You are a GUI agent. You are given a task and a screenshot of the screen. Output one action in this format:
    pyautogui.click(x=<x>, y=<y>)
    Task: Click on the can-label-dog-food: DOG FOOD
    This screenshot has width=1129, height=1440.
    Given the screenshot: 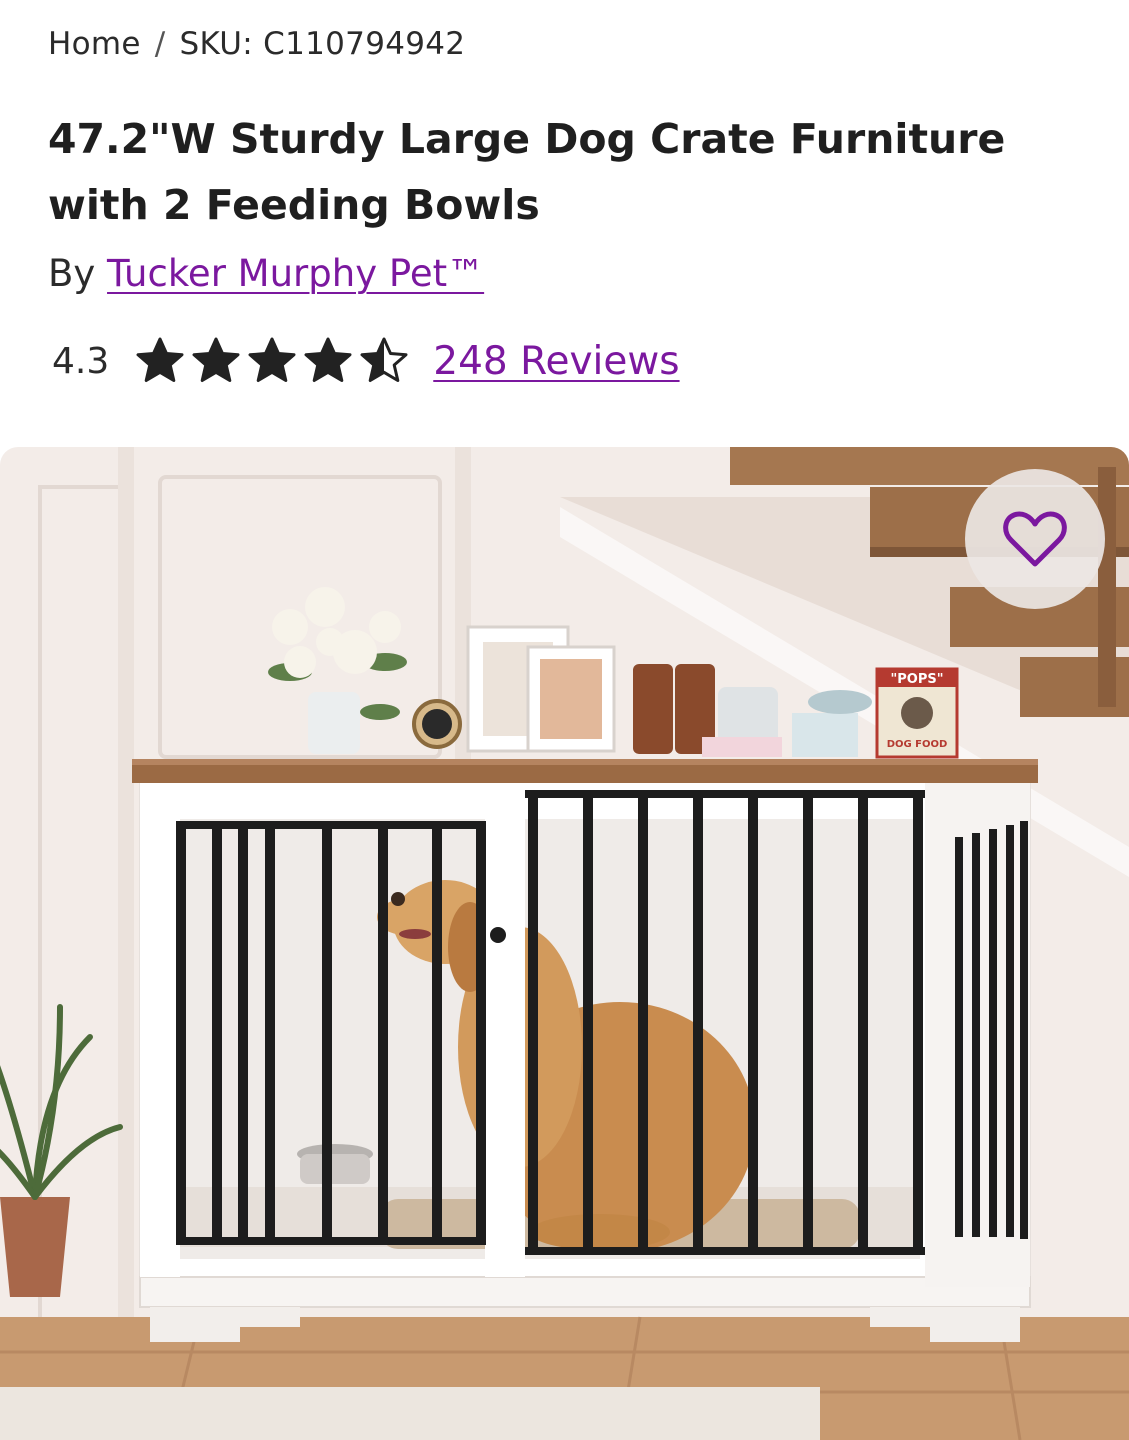 What is the action you would take?
    pyautogui.click(x=917, y=744)
    